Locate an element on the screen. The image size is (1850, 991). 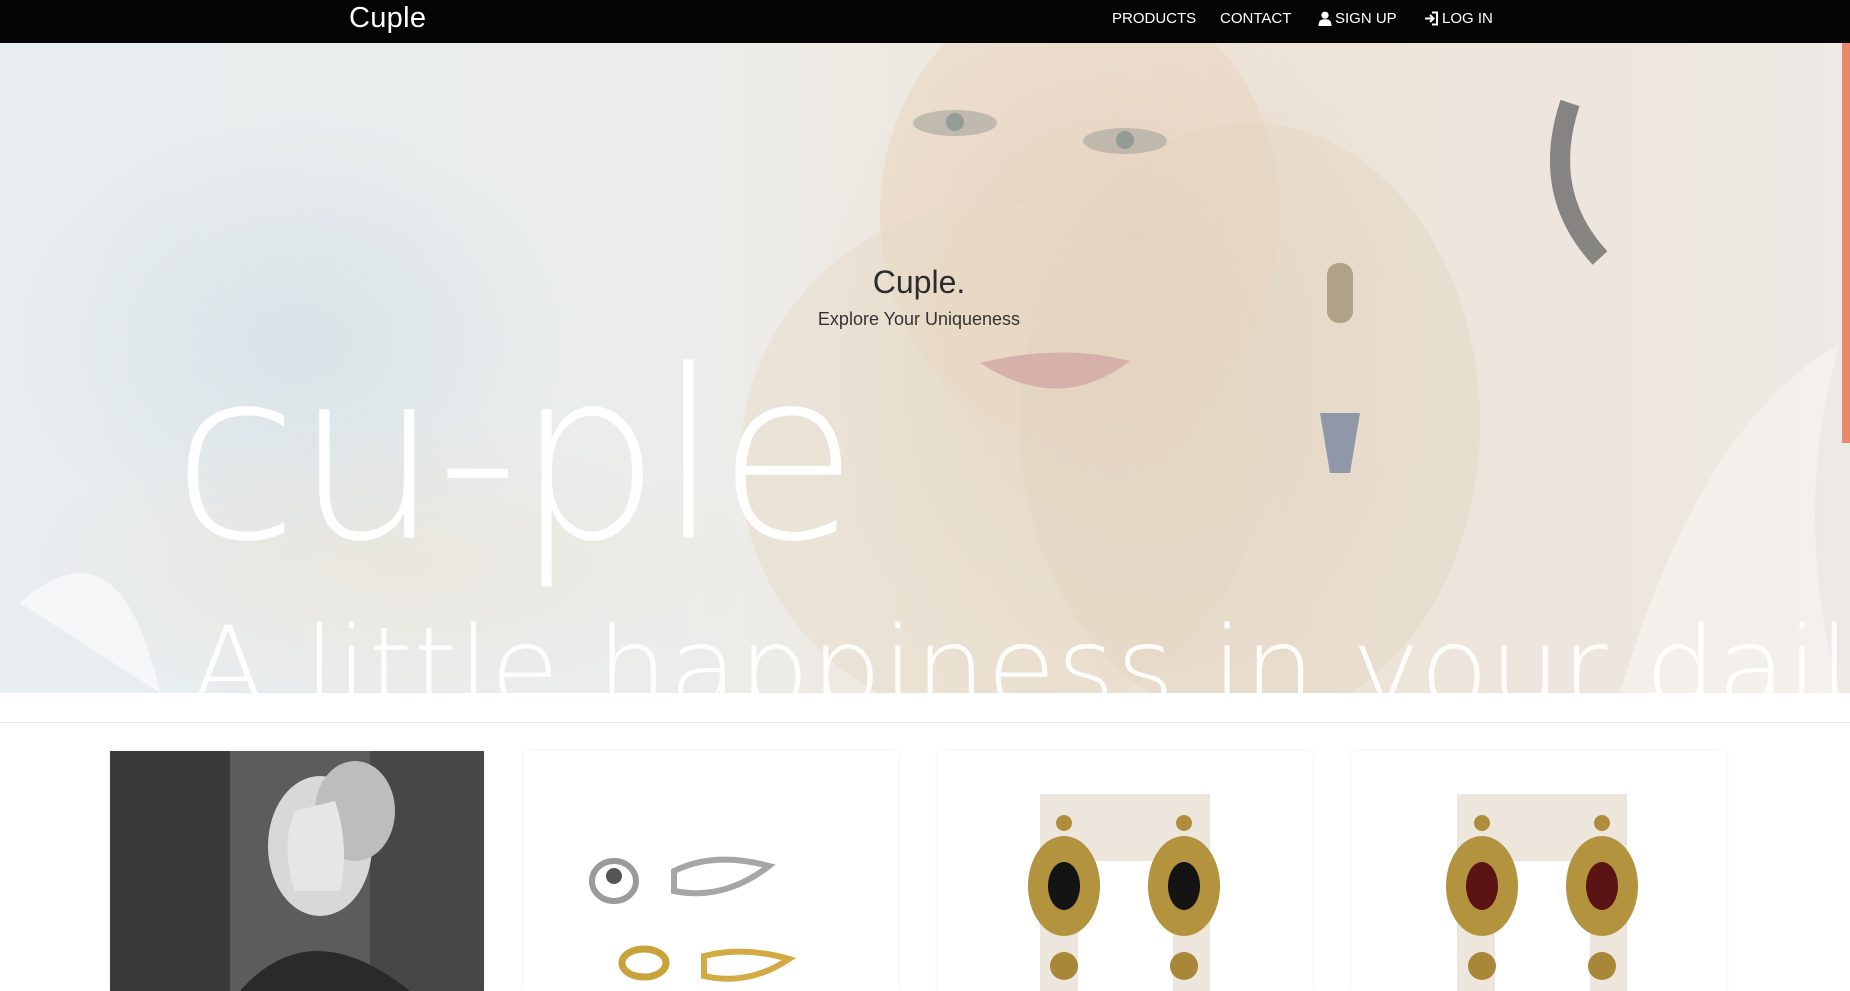
portrait-photo is located at coordinates (297, 871).